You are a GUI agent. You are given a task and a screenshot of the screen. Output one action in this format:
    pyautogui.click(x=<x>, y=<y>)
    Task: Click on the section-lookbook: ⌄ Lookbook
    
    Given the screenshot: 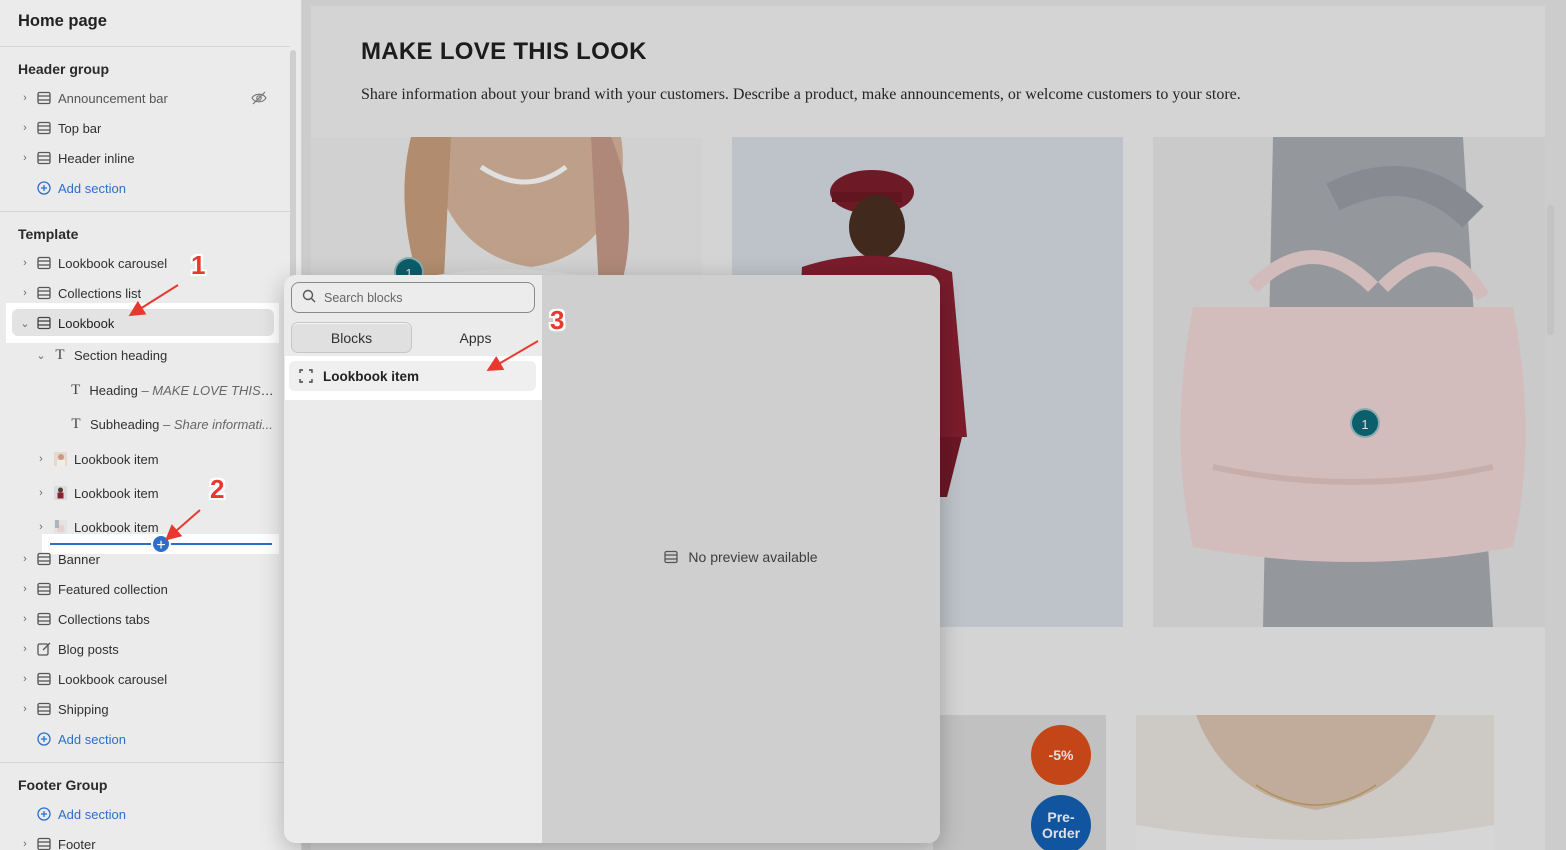 What is the action you would take?
    pyautogui.click(x=142, y=323)
    